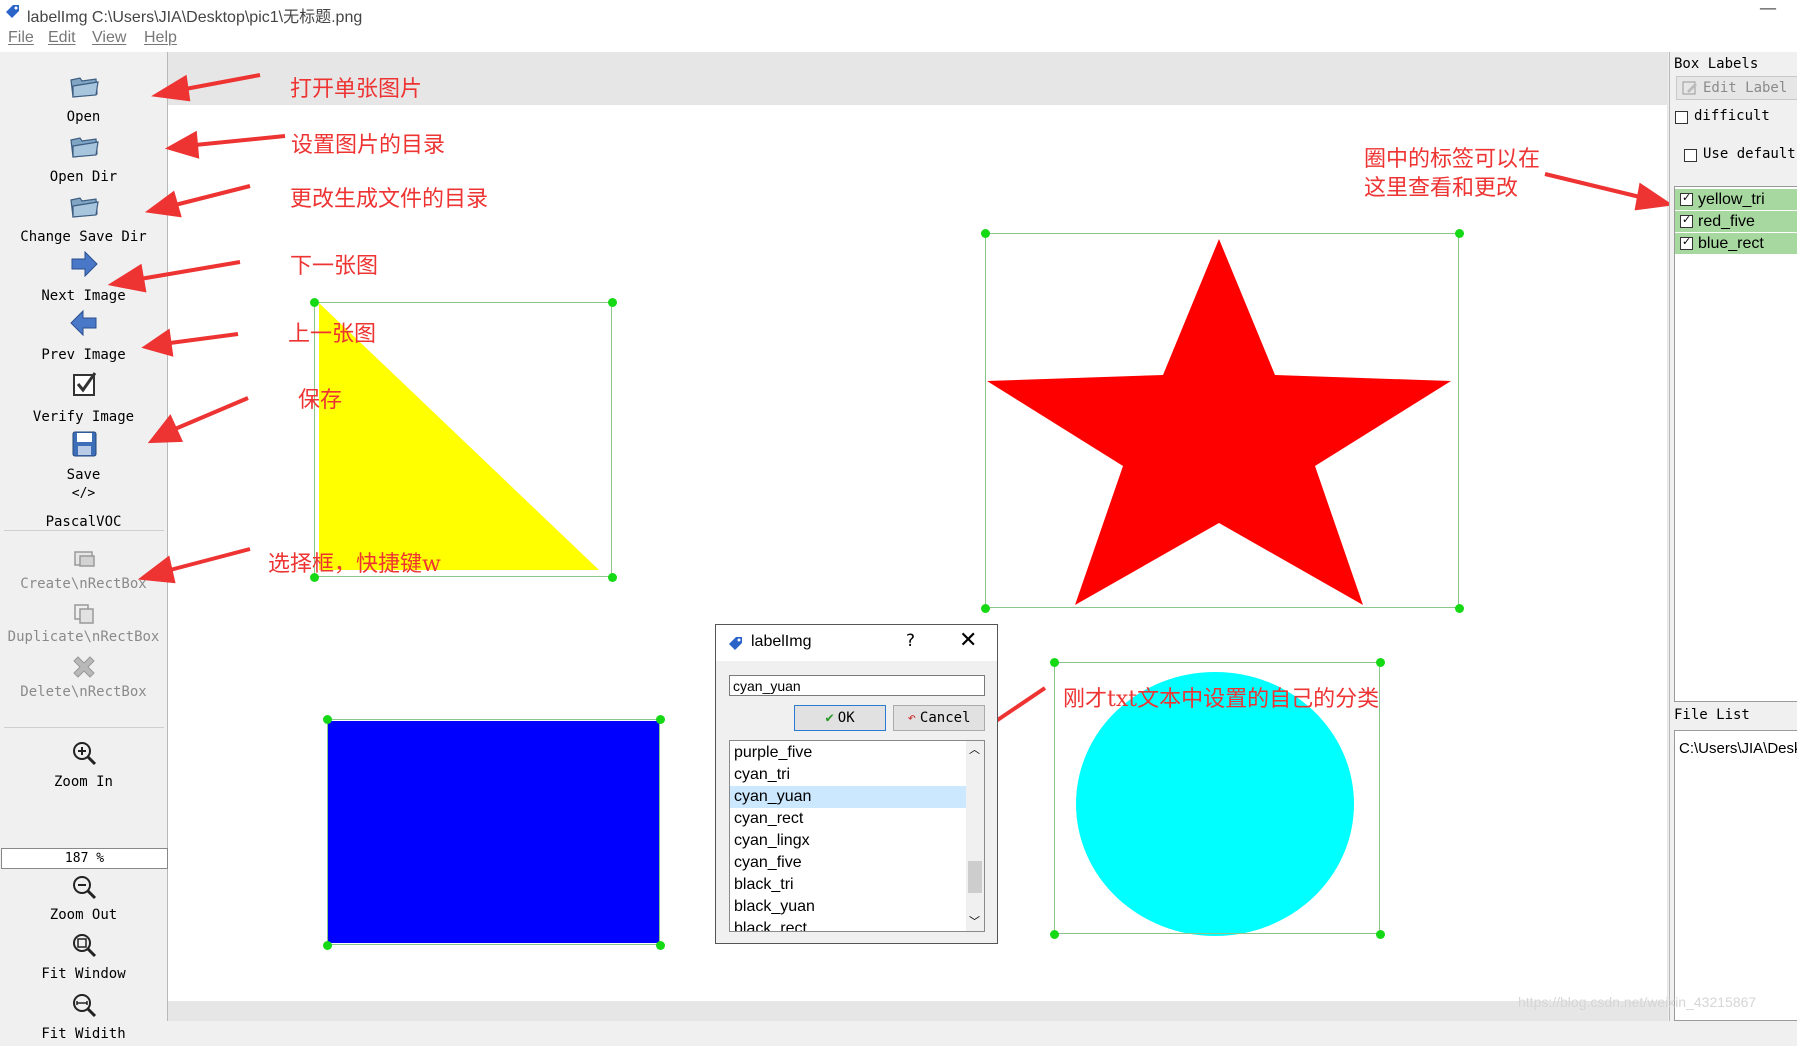  I want to click on list-item: cyan_tri, so click(849, 775).